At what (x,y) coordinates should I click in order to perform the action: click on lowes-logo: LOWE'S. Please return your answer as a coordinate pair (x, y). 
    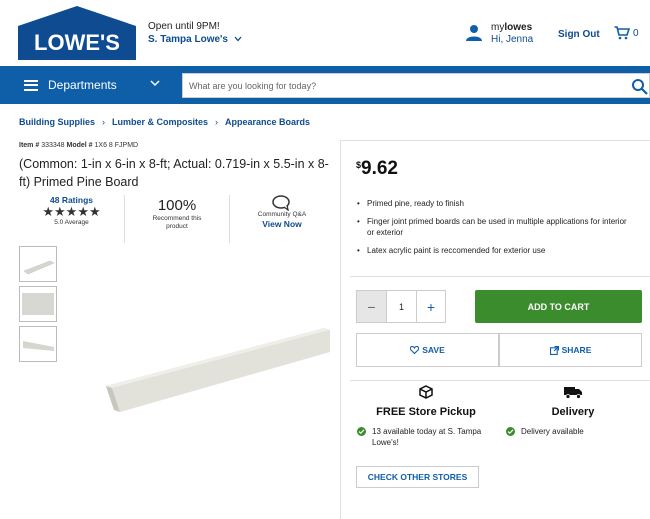
    Looking at the image, I should click on (77, 33).